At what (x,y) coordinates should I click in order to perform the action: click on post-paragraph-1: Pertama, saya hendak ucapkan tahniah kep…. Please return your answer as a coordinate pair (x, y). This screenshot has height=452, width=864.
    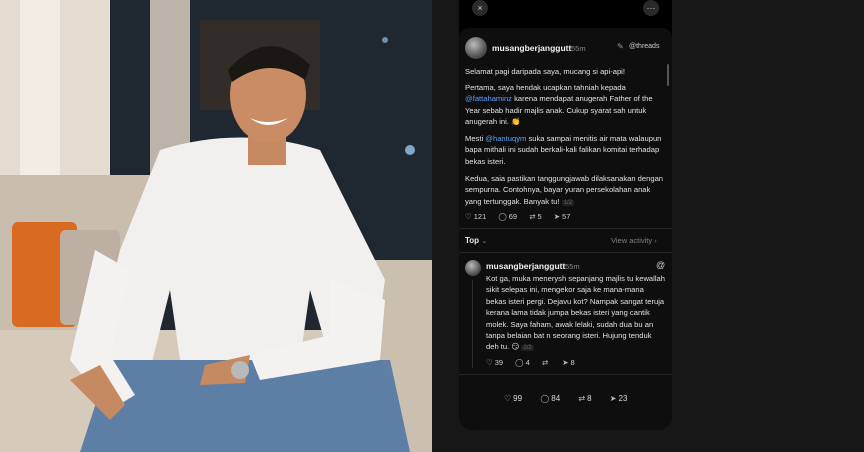
    Looking at the image, I should click on (565, 105).